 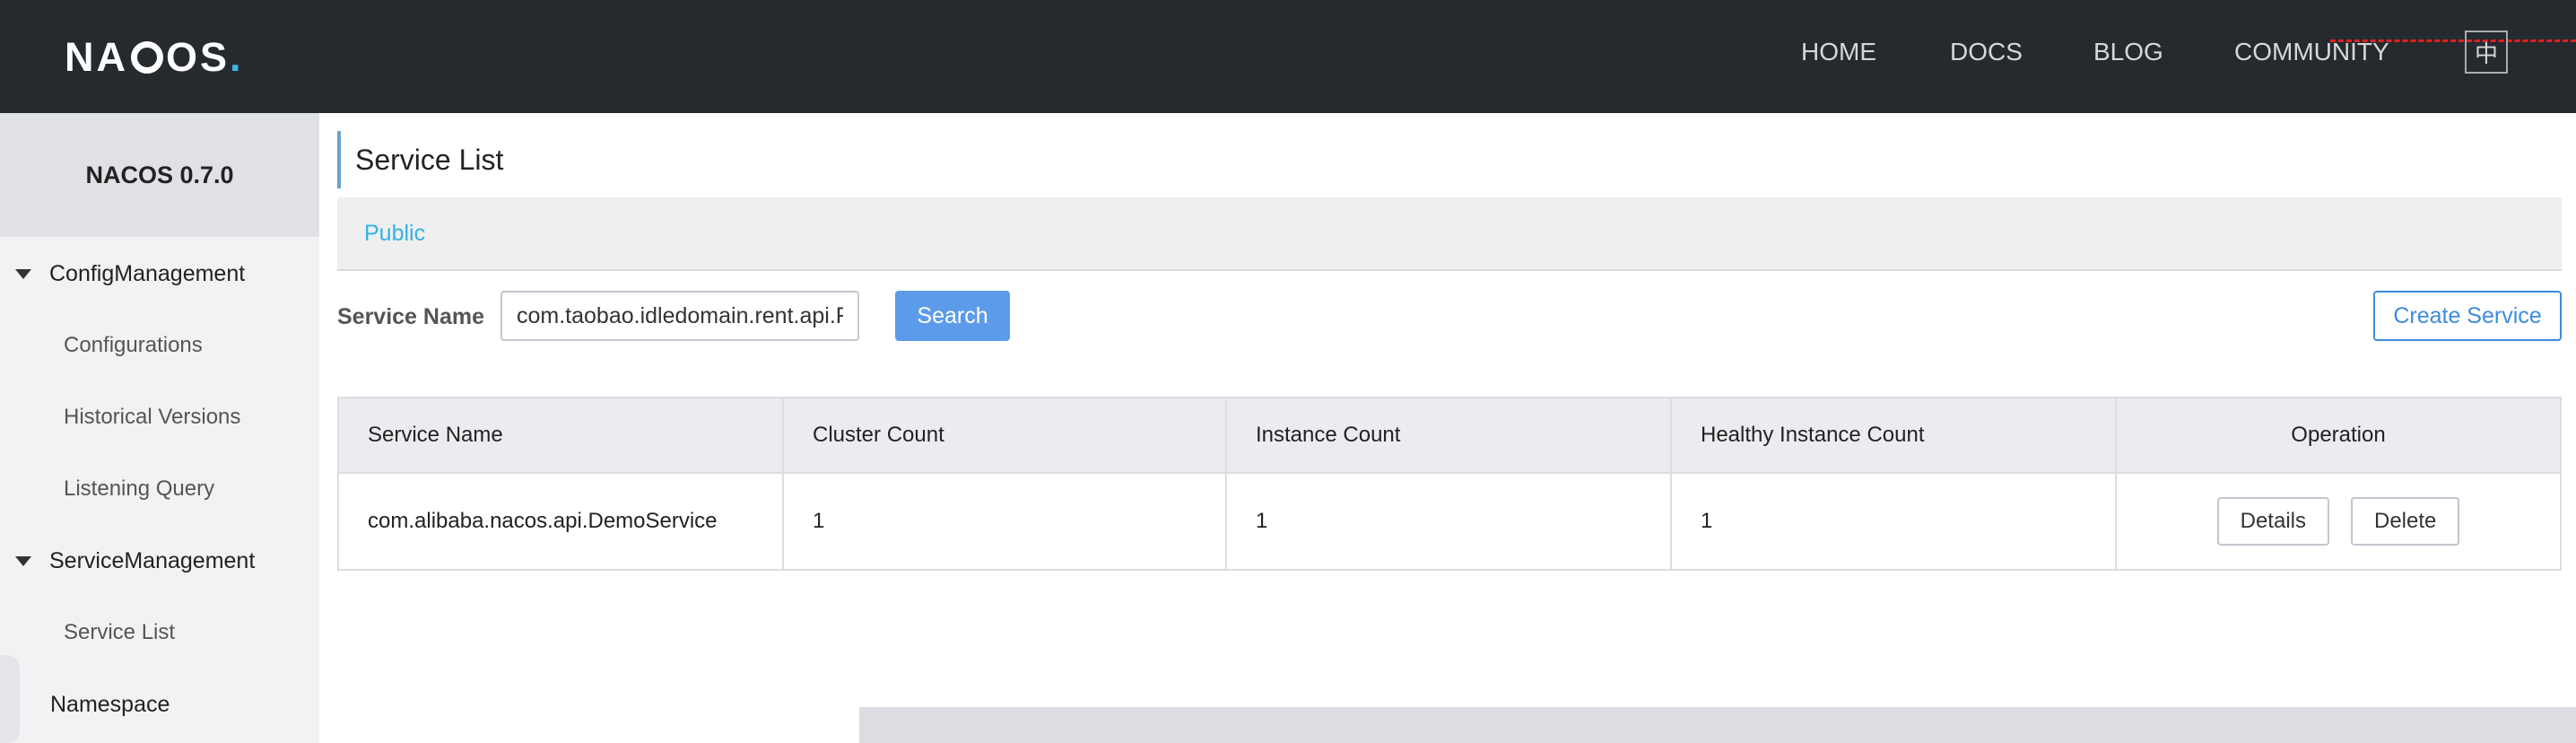 What do you see at coordinates (110, 704) in the screenshot?
I see `sidebar-item-namespace: Namespace` at bounding box center [110, 704].